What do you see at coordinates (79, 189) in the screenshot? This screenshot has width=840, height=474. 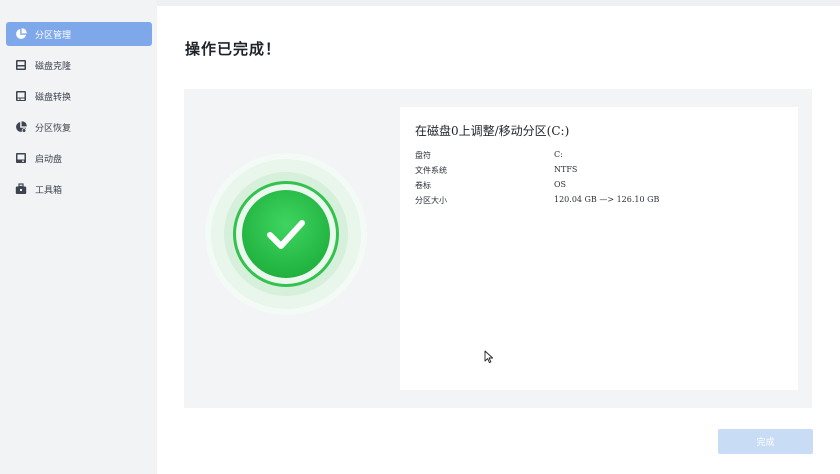 I see `sidebar-item-toolbox: 工具箱` at bounding box center [79, 189].